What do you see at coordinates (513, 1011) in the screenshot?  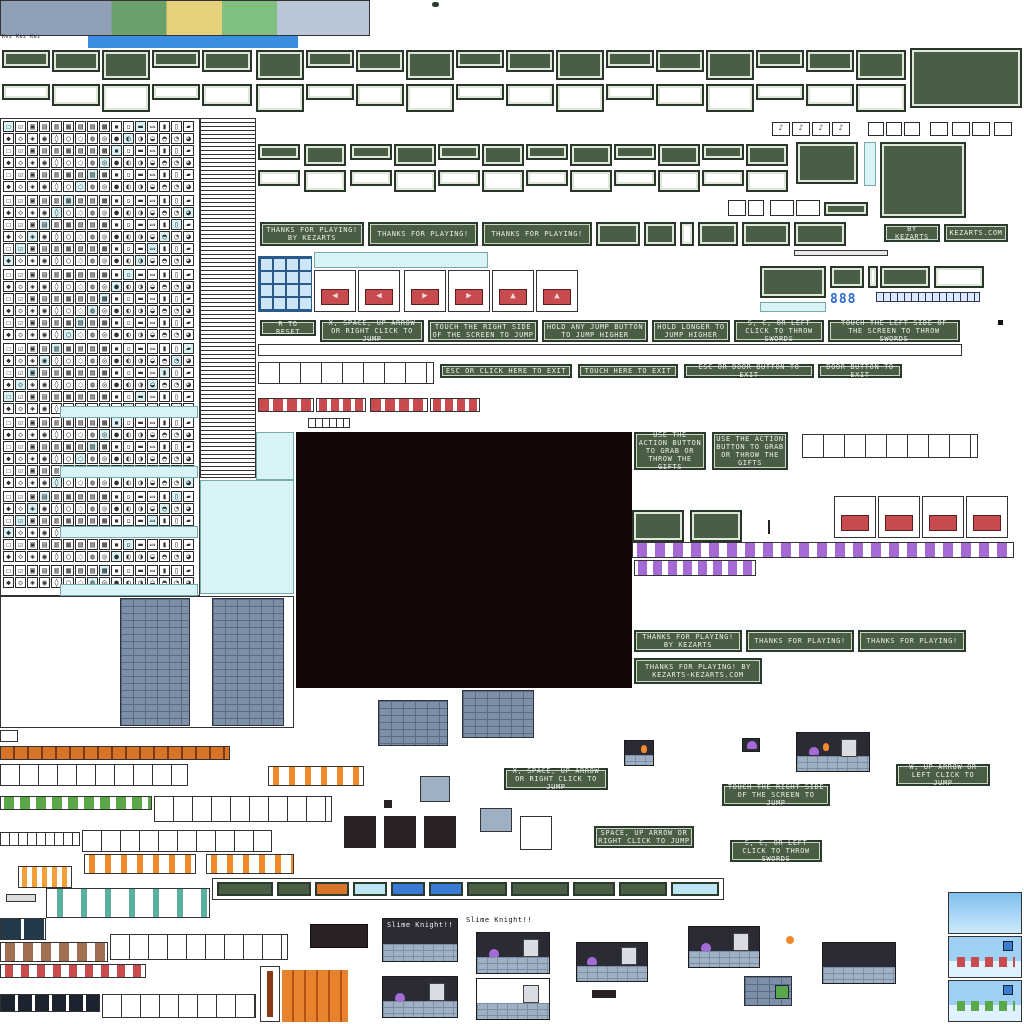 I see `scene-floor` at bounding box center [513, 1011].